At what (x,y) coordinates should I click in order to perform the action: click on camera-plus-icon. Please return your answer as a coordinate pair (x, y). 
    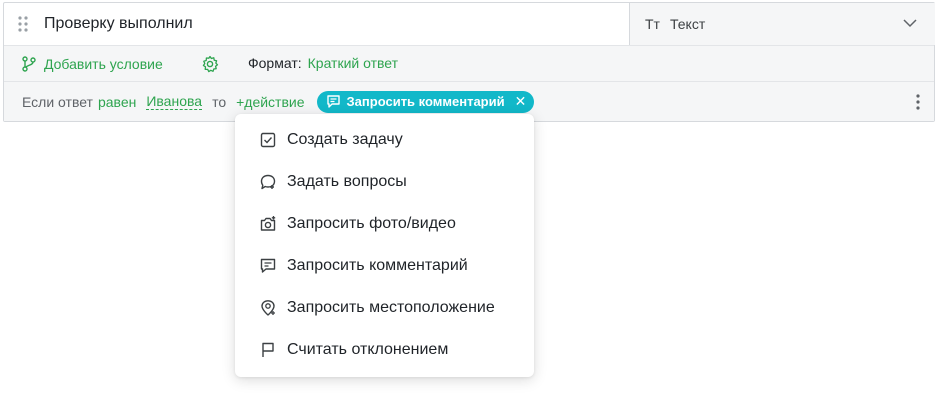
    Looking at the image, I should click on (268, 223).